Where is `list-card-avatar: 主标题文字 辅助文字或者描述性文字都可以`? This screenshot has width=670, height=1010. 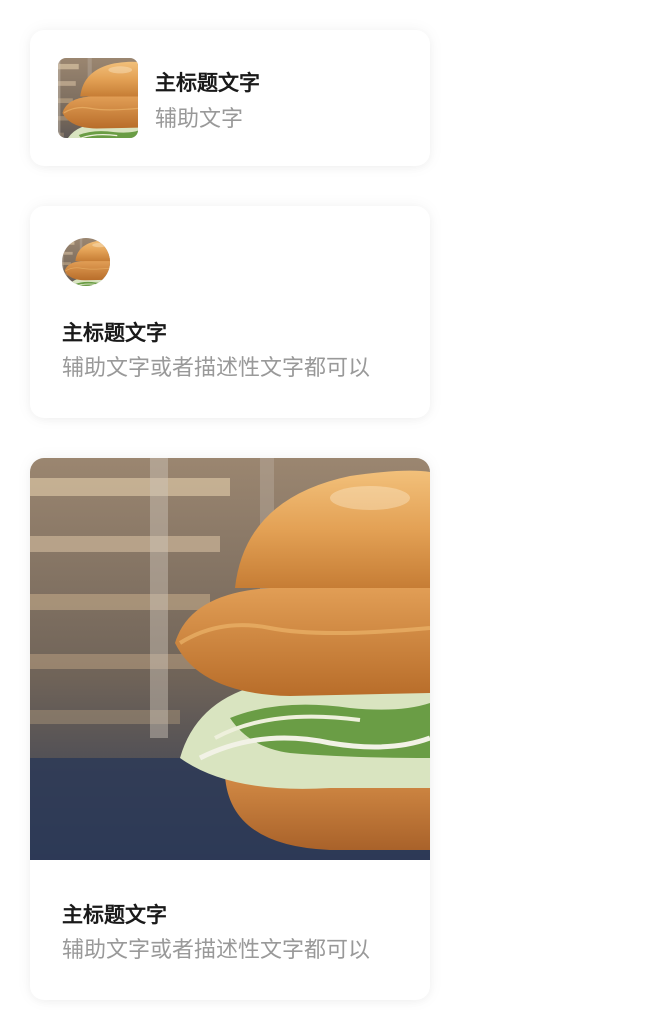
list-card-avatar: 主标题文字 辅助文字或者描述性文字都可以 is located at coordinates (230, 312).